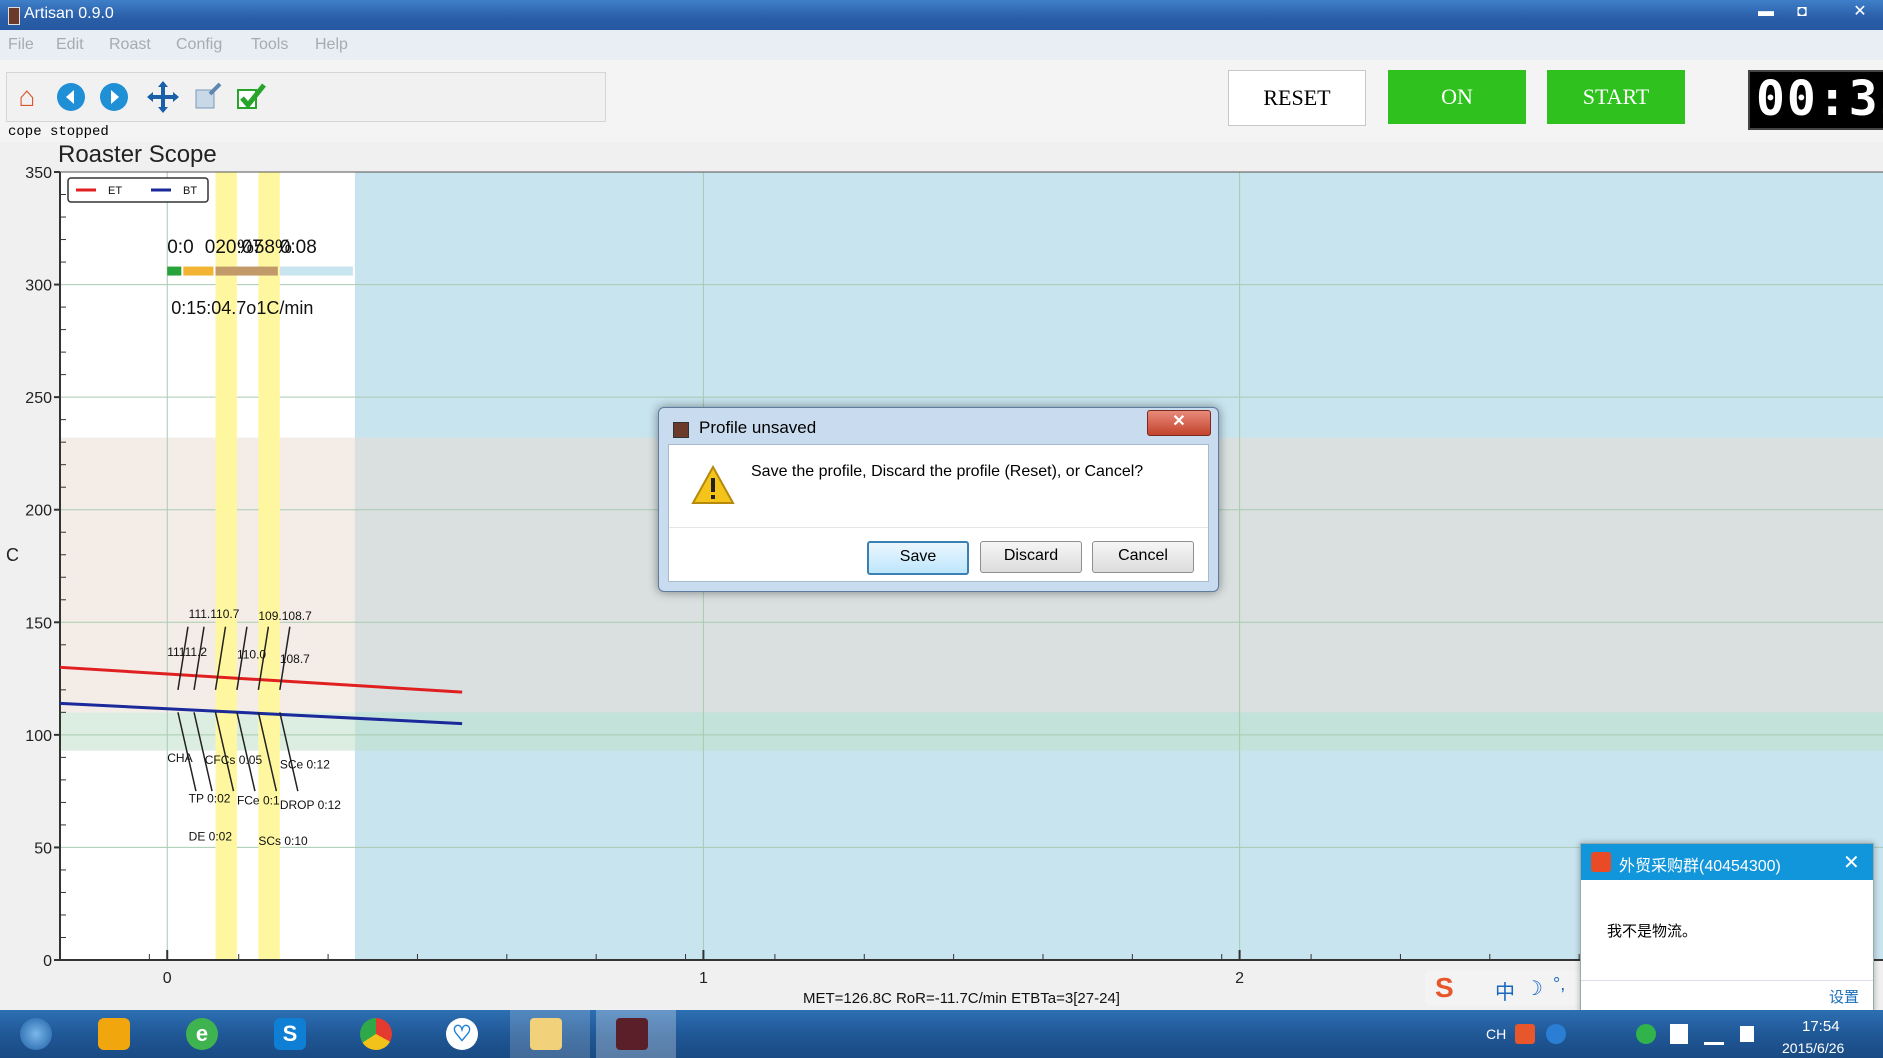  Describe the element at coordinates (1652, 930) in the screenshot. I see `notification-message: 我不是物流。` at that location.